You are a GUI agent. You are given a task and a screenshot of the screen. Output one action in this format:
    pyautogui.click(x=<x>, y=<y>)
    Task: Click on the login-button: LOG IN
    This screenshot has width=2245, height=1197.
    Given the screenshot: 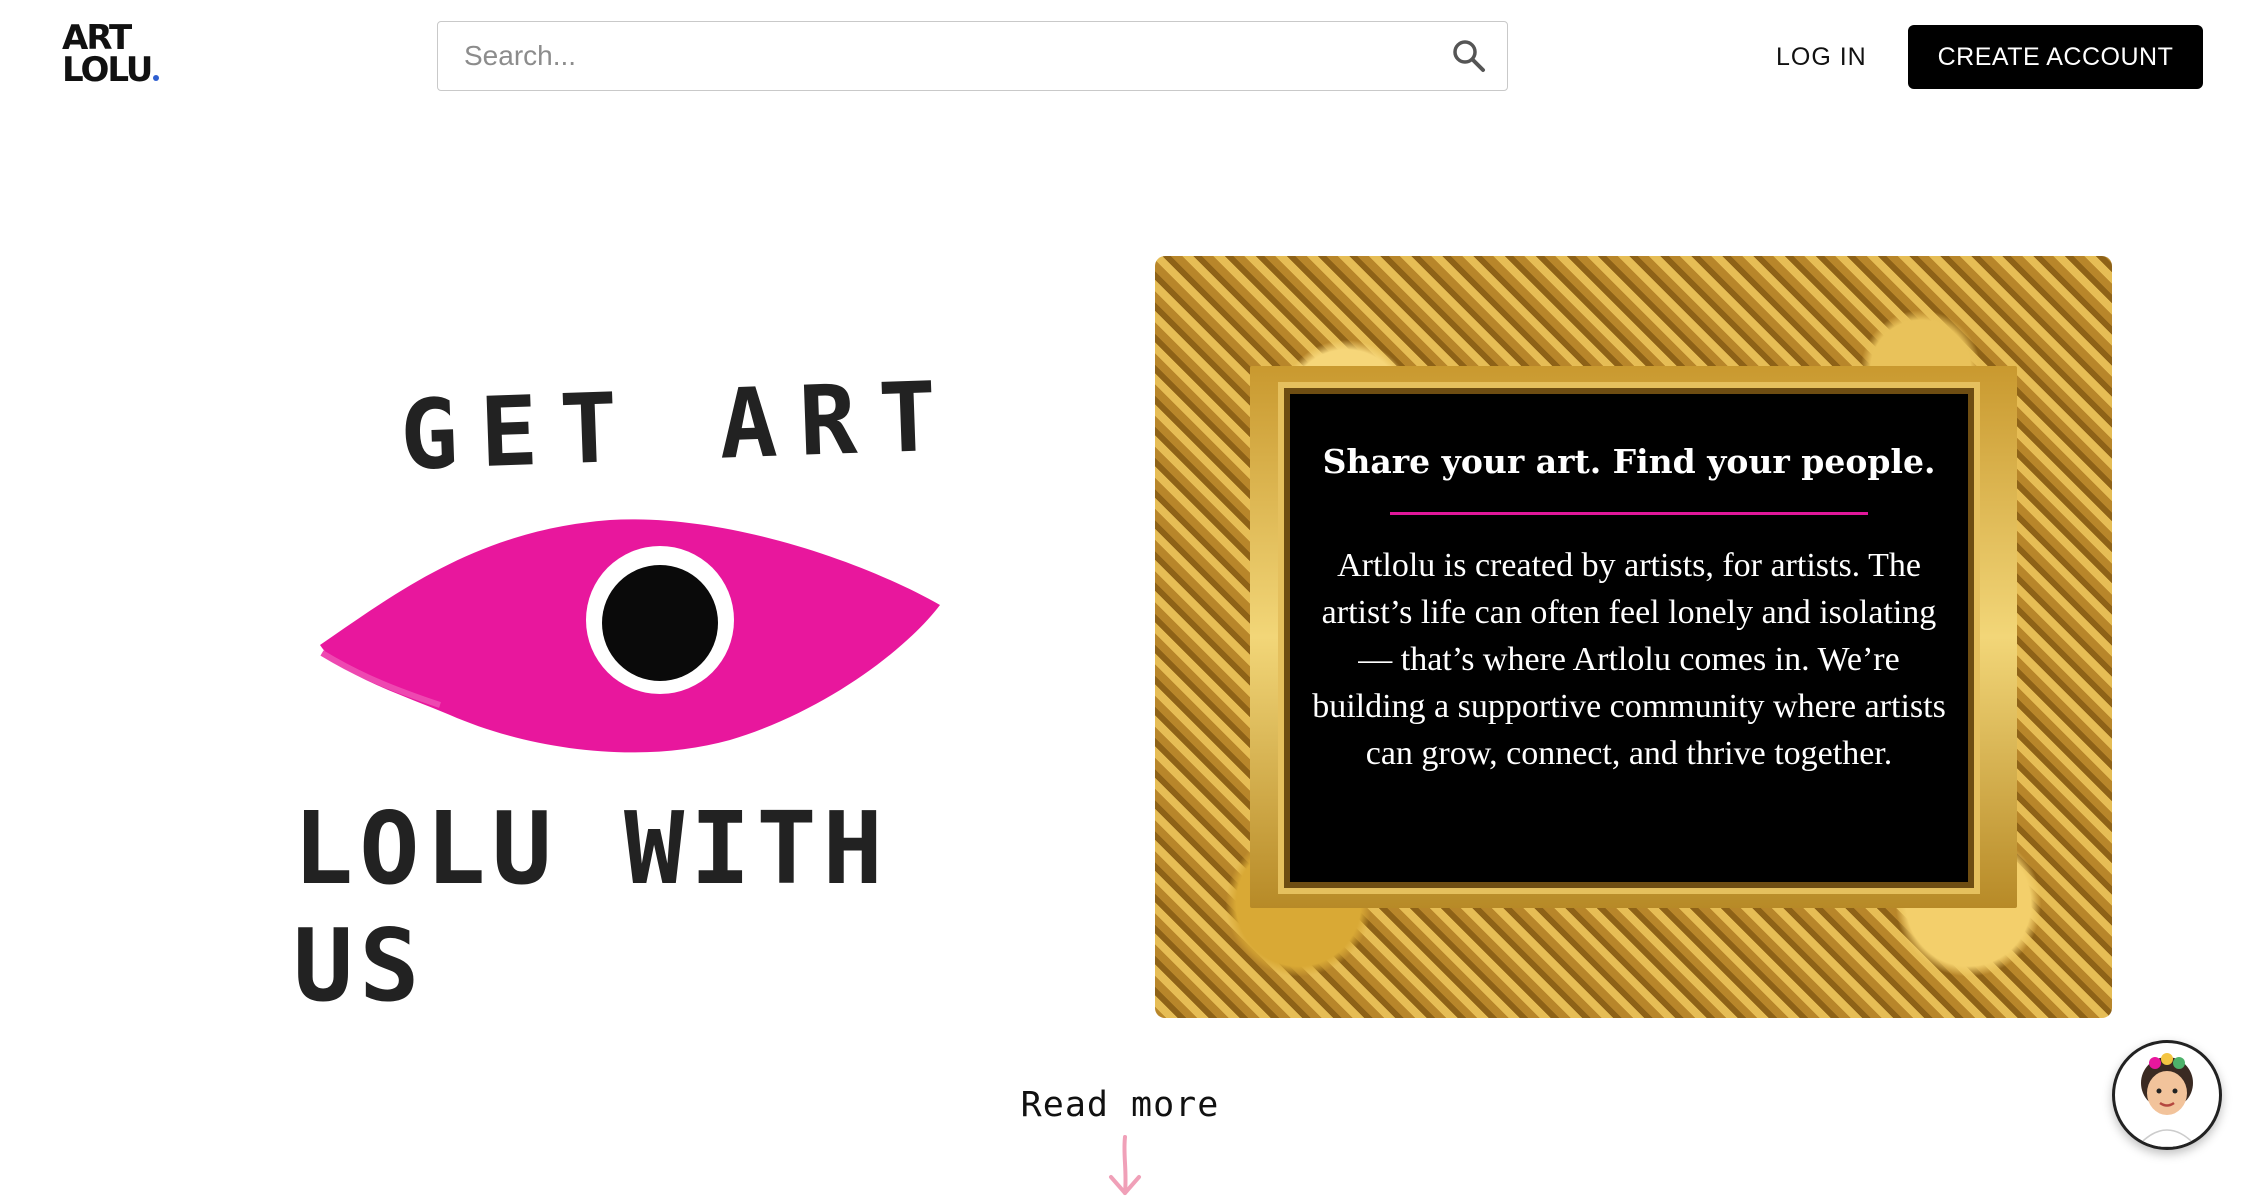 What is the action you would take?
    pyautogui.click(x=1821, y=57)
    